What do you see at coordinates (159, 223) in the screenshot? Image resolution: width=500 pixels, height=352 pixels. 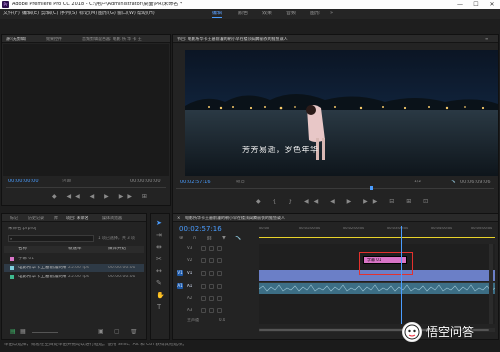 I see `selection-tool-icon: ➤` at bounding box center [159, 223].